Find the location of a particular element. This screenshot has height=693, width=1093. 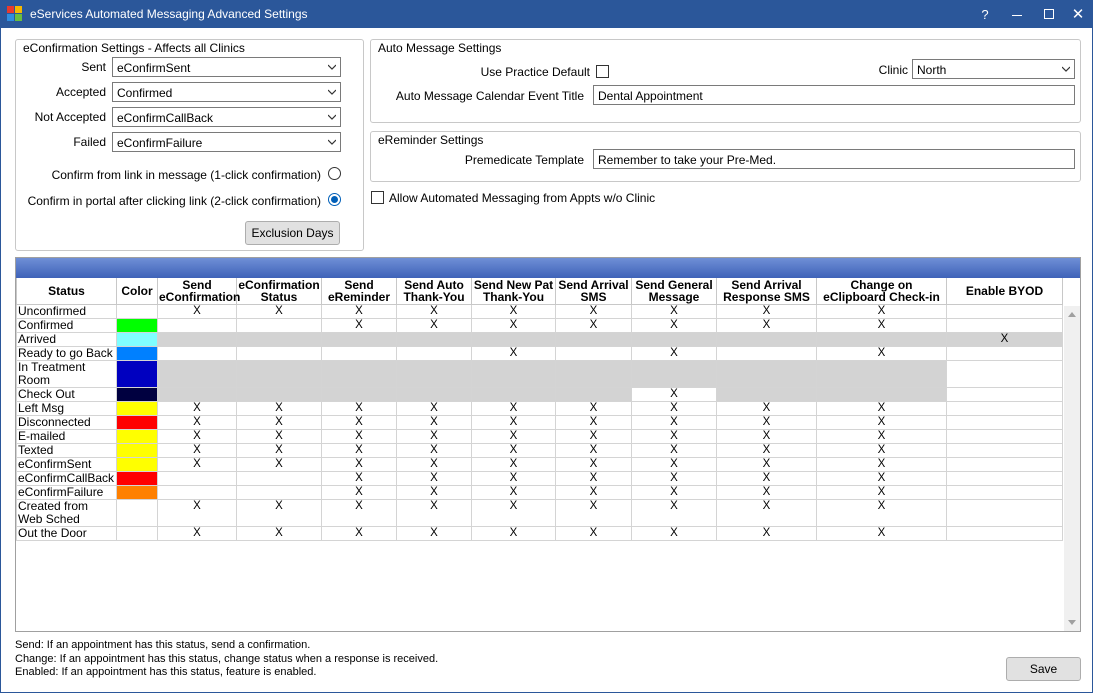

table-row: Out the Door X X X X X X X X X is located at coordinates (539, 533).